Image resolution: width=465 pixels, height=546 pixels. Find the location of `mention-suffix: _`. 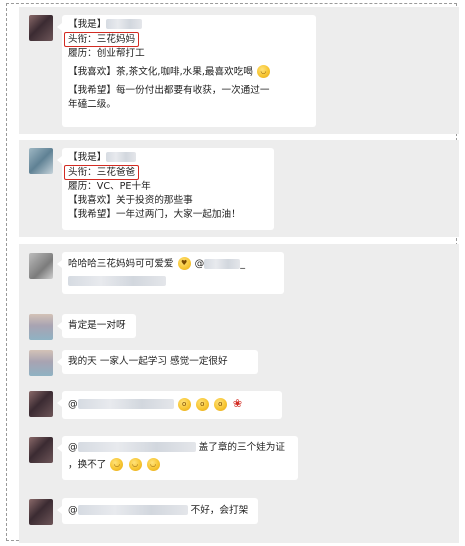

mention-suffix: _ is located at coordinates (243, 264).